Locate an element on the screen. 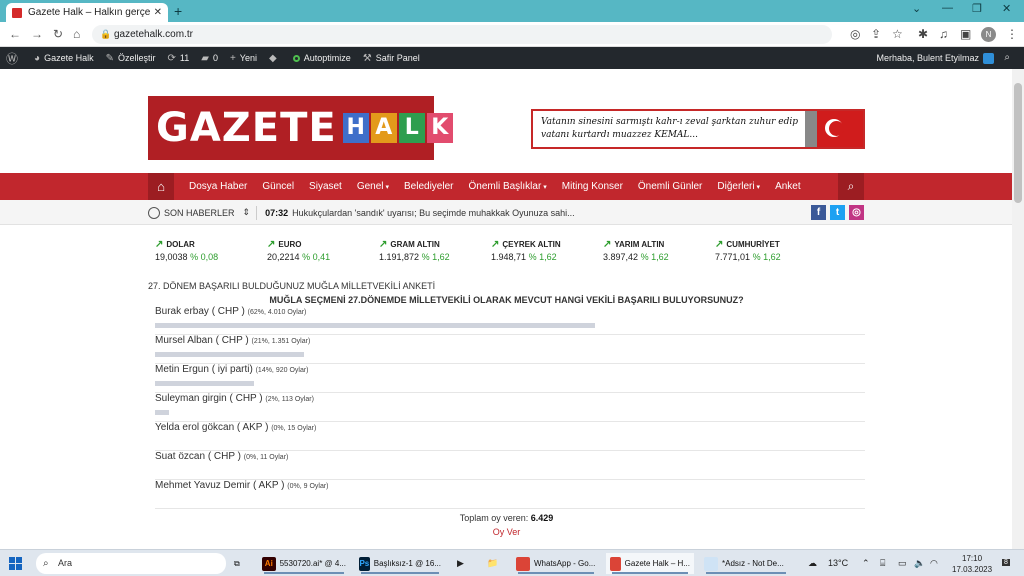 The height and width of the screenshot is (576, 1024). forward-icon: → is located at coordinates (37, 34).